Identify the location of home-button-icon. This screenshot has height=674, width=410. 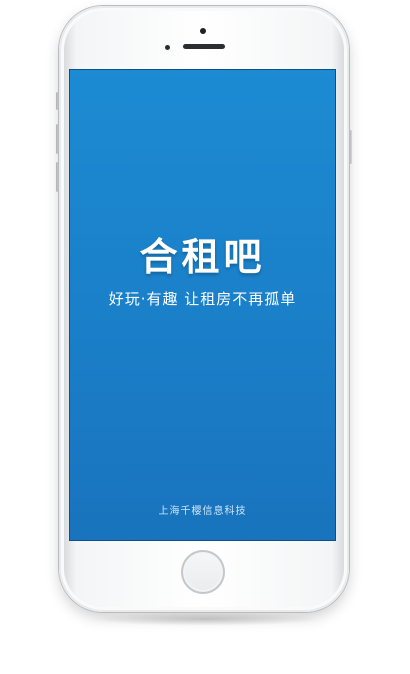
(203, 572).